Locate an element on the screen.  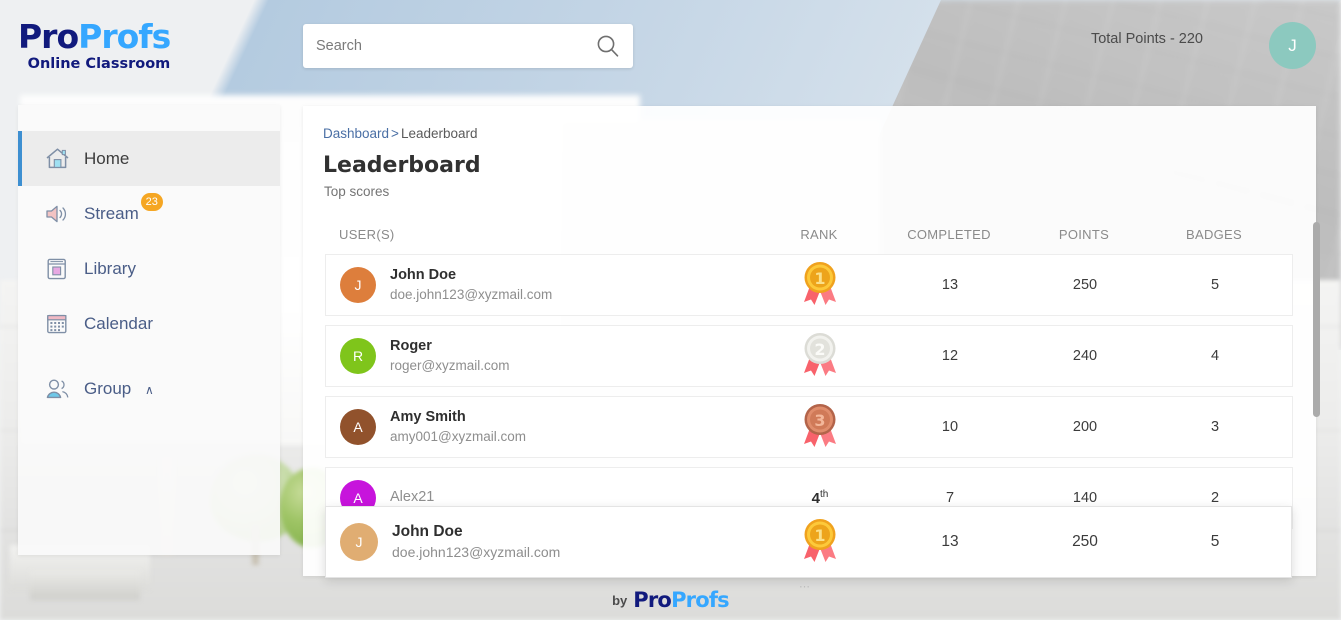
sidebar-item-calendar: Calendar is located at coordinates (149, 323).